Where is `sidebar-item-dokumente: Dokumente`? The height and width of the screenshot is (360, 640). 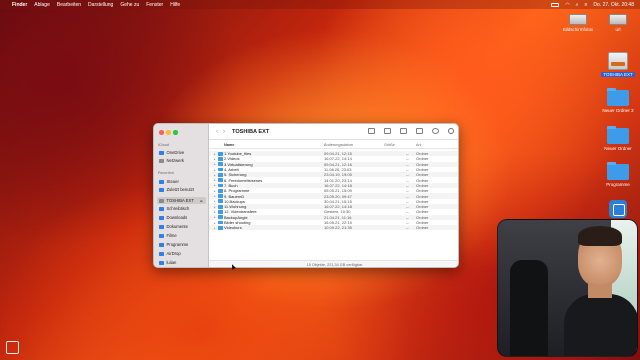 sidebar-item-dokumente: Dokumente is located at coordinates (181, 226).